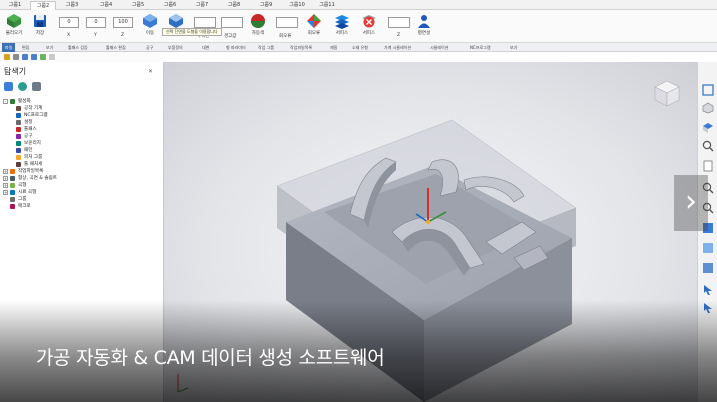  Describe the element at coordinates (80, 178) in the screenshot. I see `tree-node: + 형상, 곡면 & 솔림트` at that location.